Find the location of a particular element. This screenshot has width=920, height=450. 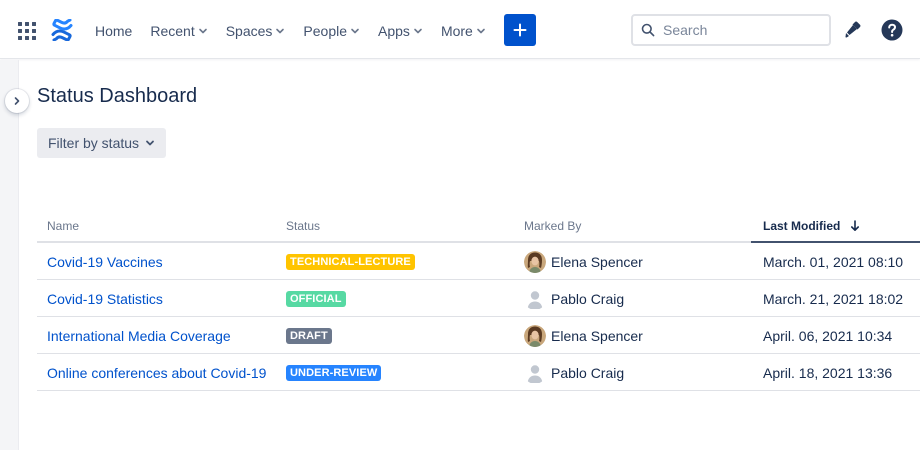

search-box is located at coordinates (731, 30).